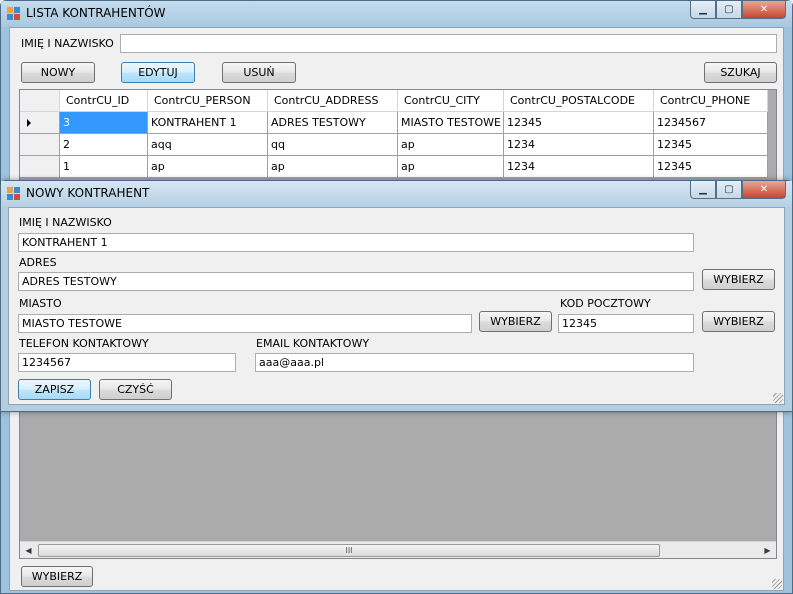  I want to click on cell-phone: 1234567, so click(711, 123).